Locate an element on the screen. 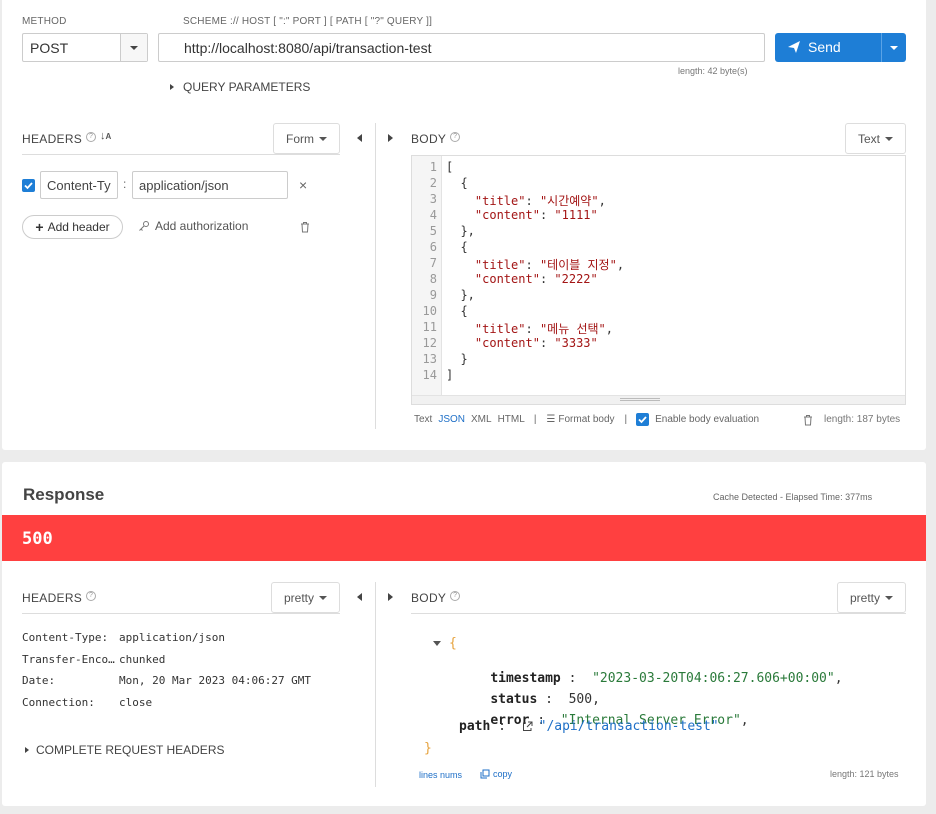 The height and width of the screenshot is (814, 936). plus-icon: + is located at coordinates (39, 227).